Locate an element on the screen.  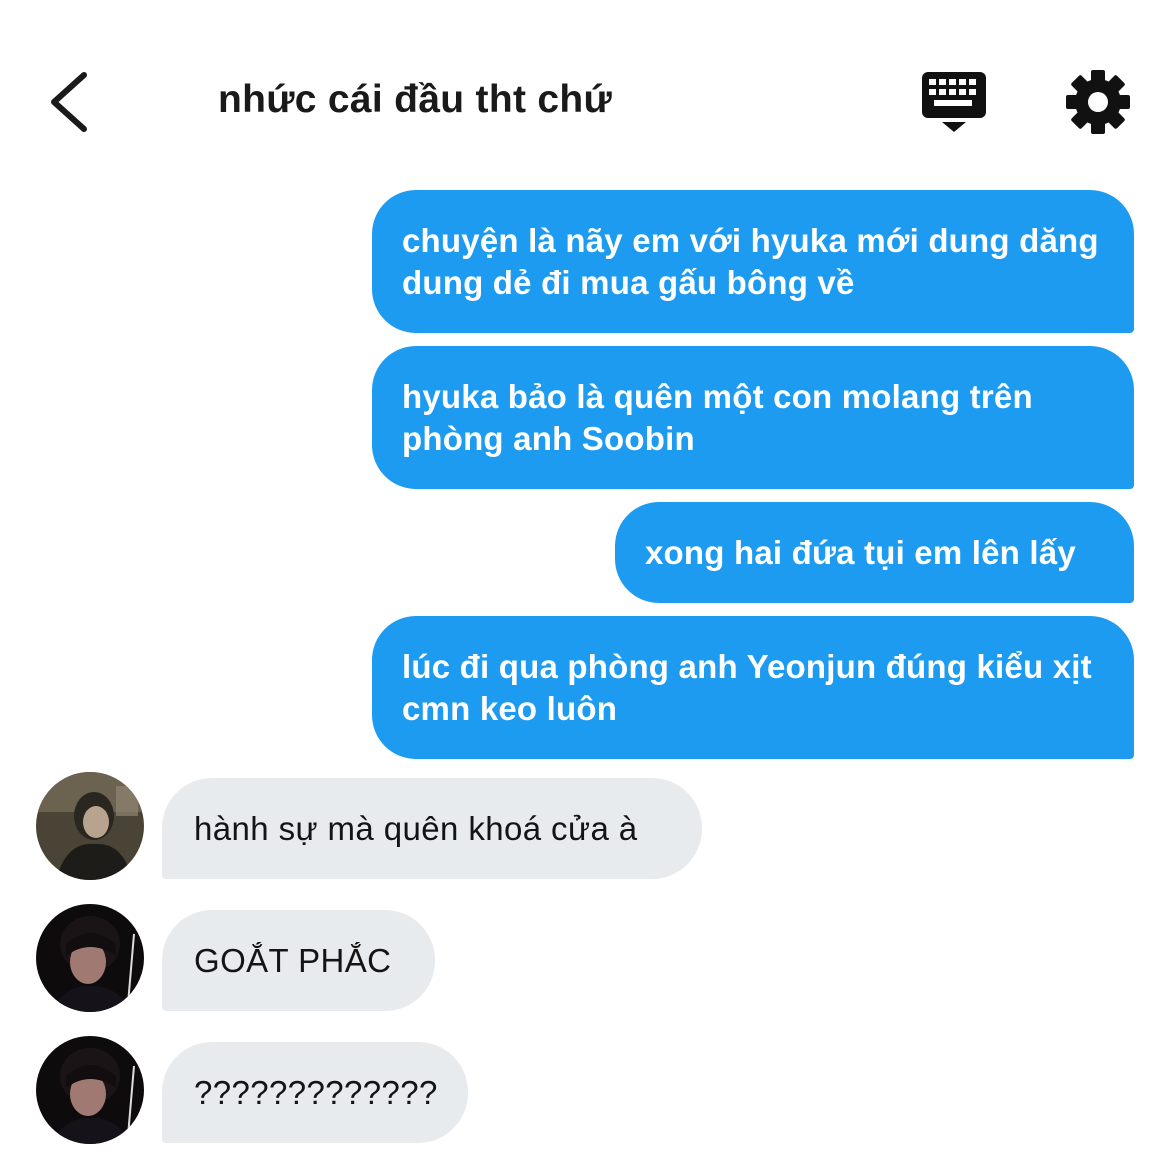
back-button is located at coordinates (68, 102).